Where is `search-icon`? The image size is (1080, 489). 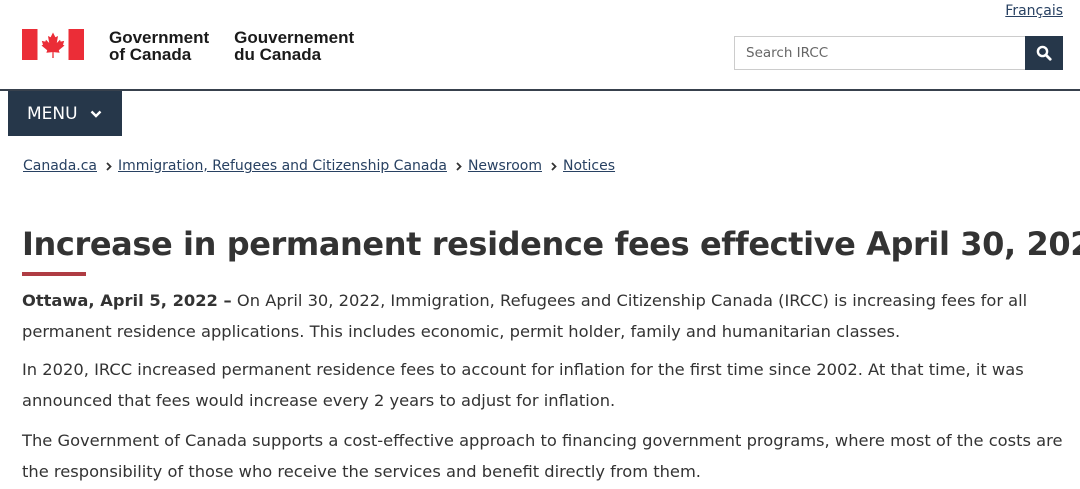 search-icon is located at coordinates (1044, 53).